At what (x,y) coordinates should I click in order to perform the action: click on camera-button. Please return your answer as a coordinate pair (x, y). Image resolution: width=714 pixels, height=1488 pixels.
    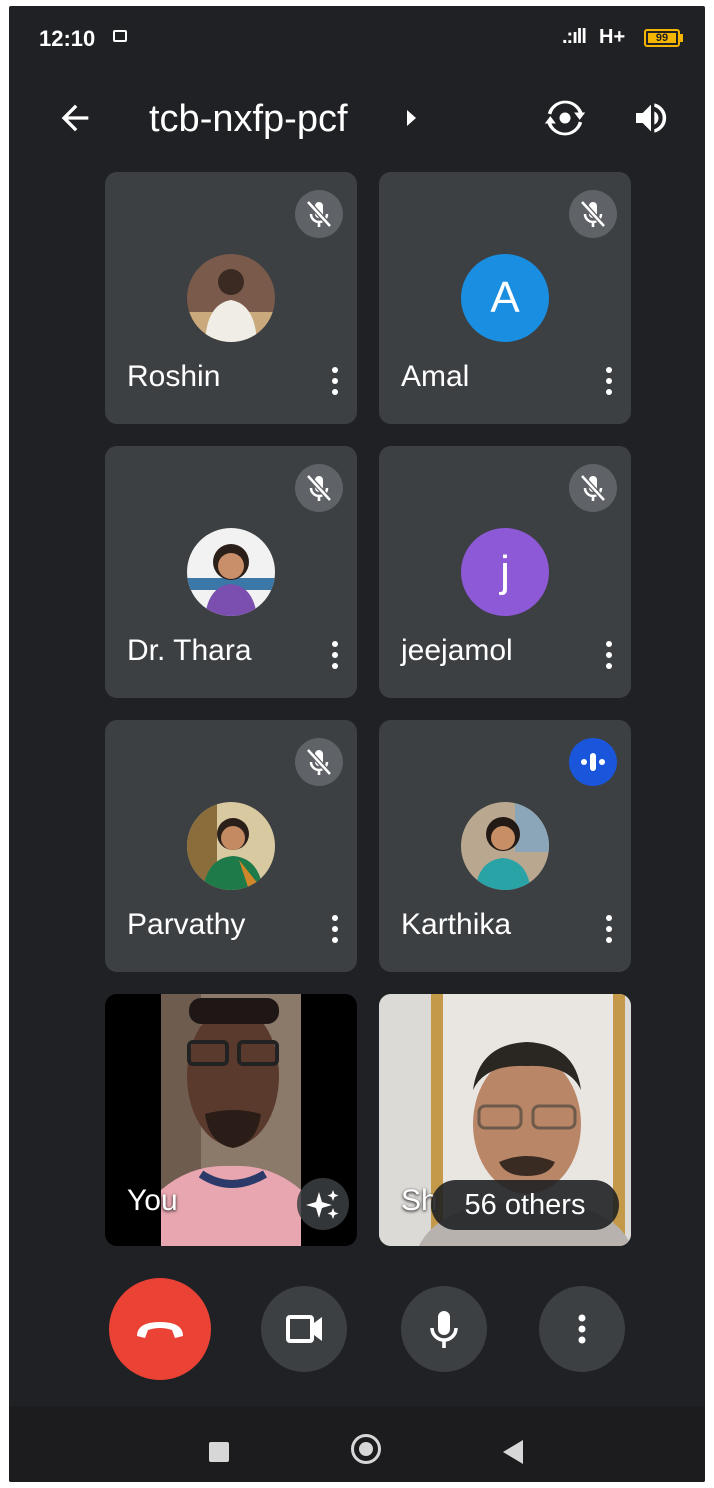
    Looking at the image, I should click on (304, 1329).